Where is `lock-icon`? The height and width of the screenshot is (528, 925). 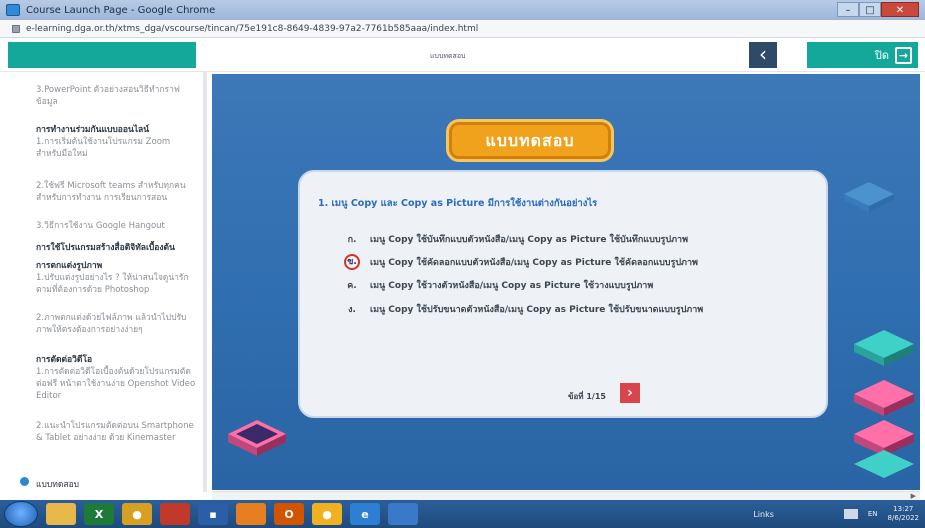 lock-icon is located at coordinates (16, 28).